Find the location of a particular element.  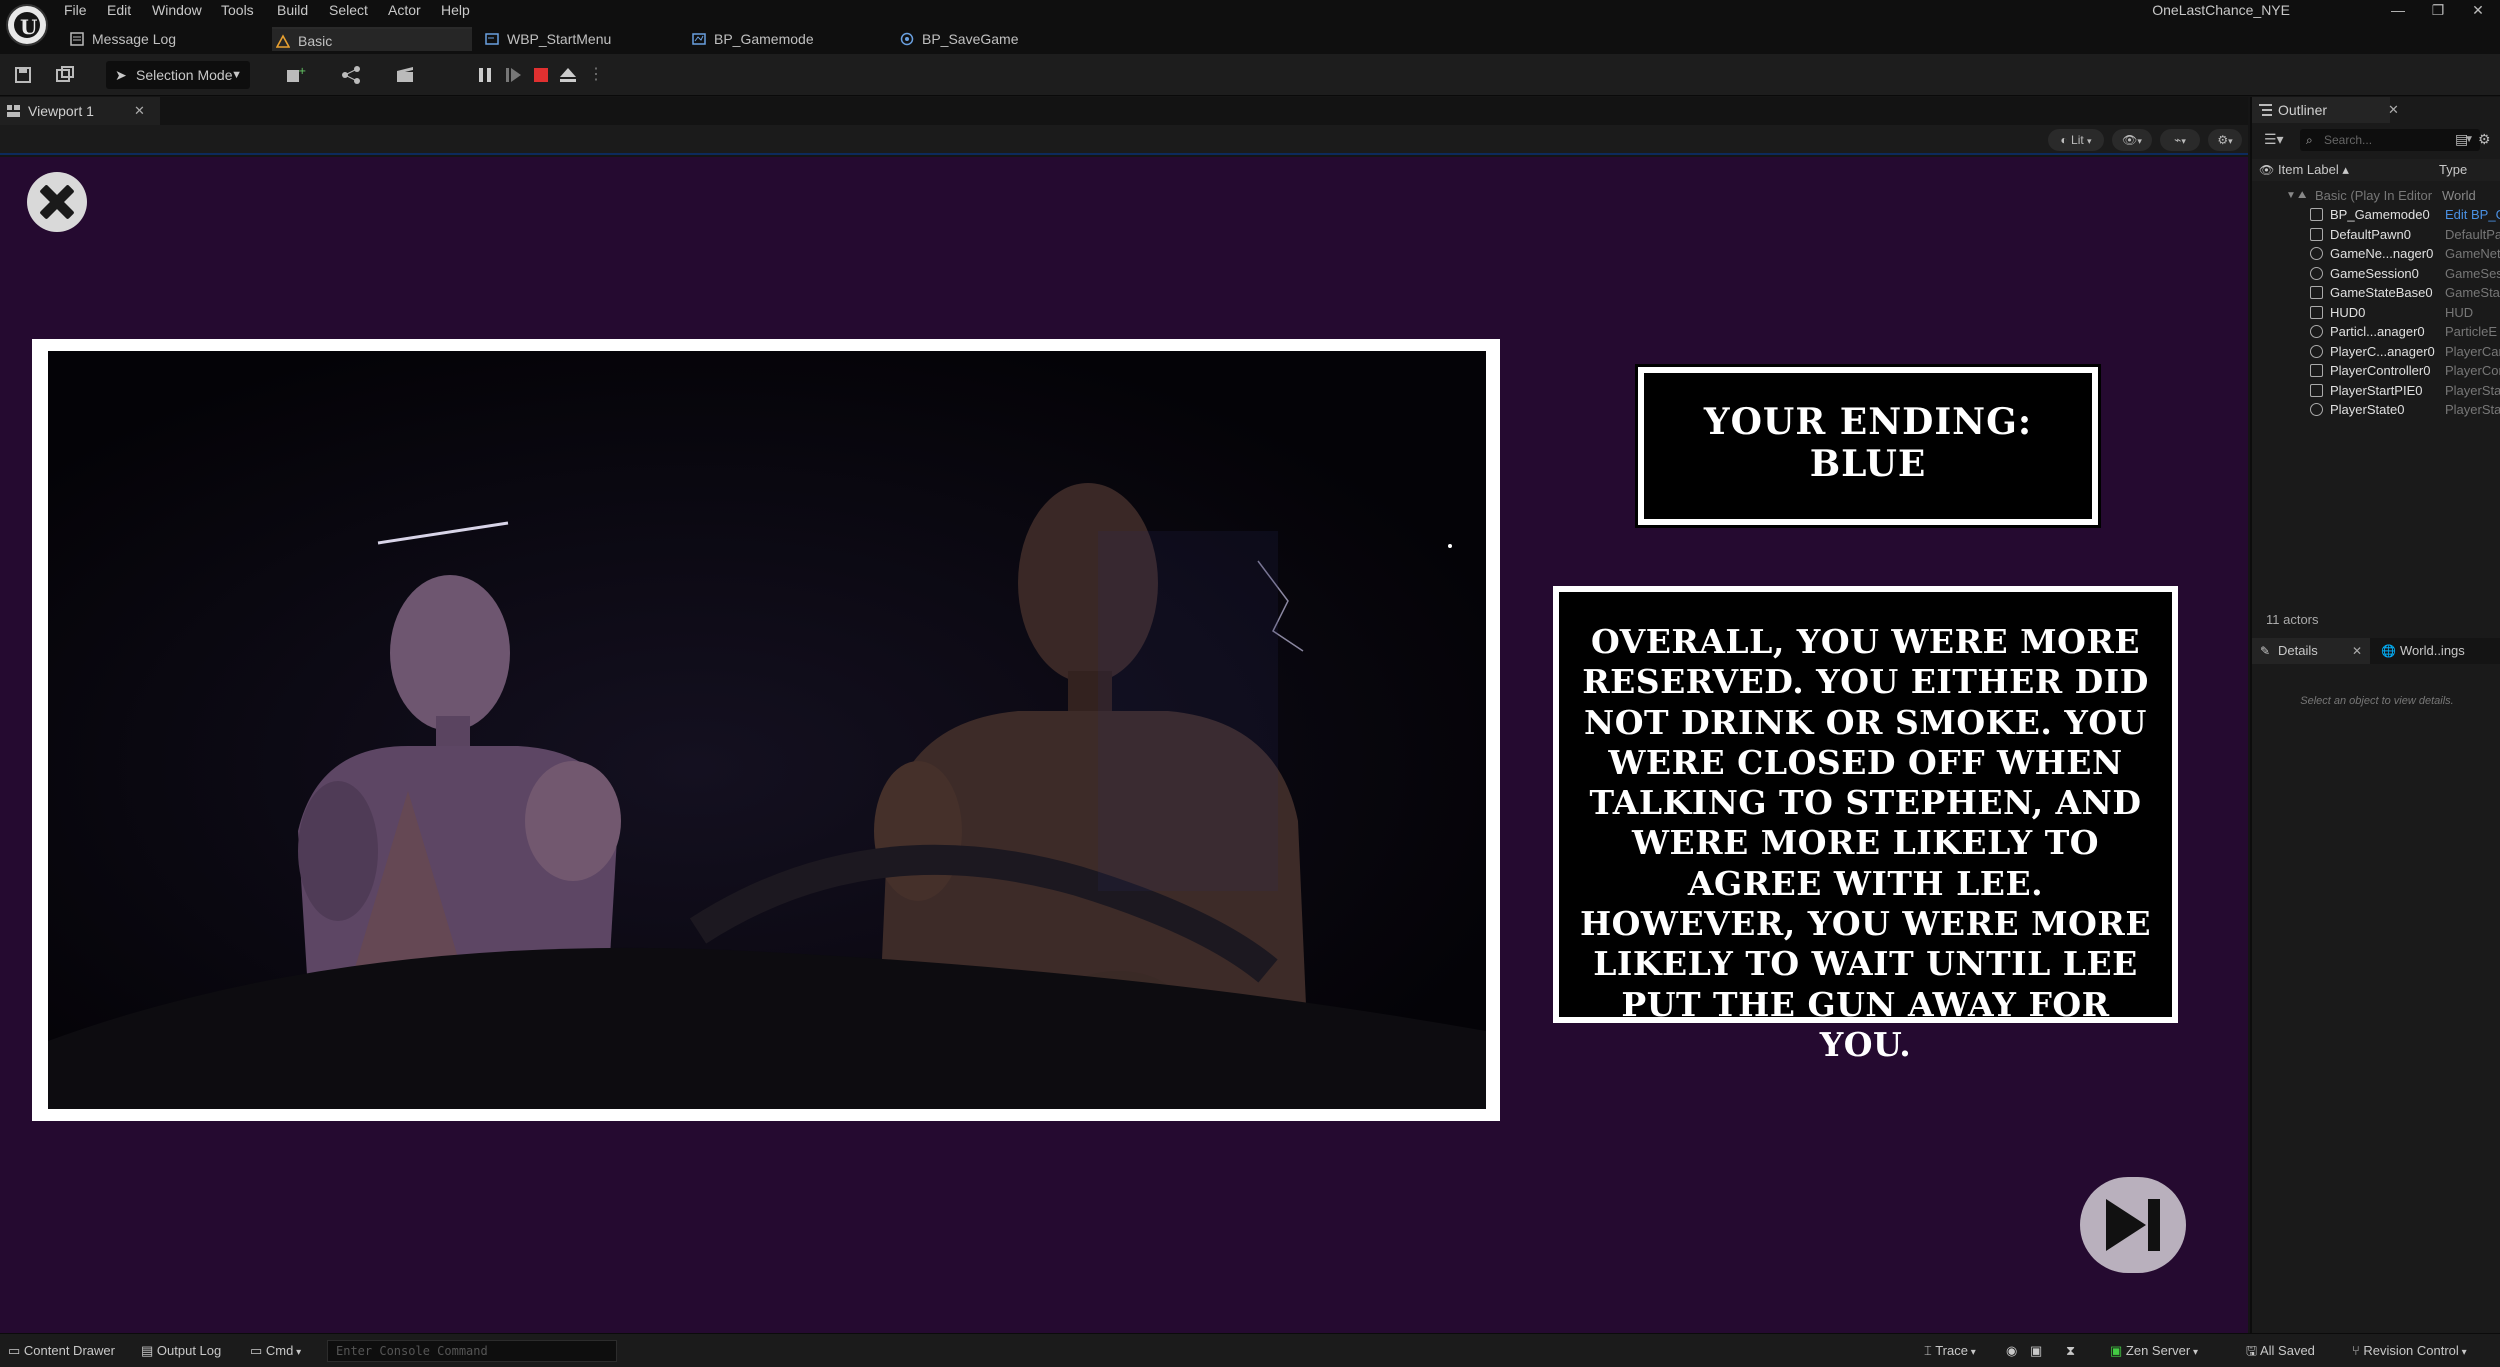

outliner-row: GameStateBase0 GameStat is located at coordinates (2376, 293).